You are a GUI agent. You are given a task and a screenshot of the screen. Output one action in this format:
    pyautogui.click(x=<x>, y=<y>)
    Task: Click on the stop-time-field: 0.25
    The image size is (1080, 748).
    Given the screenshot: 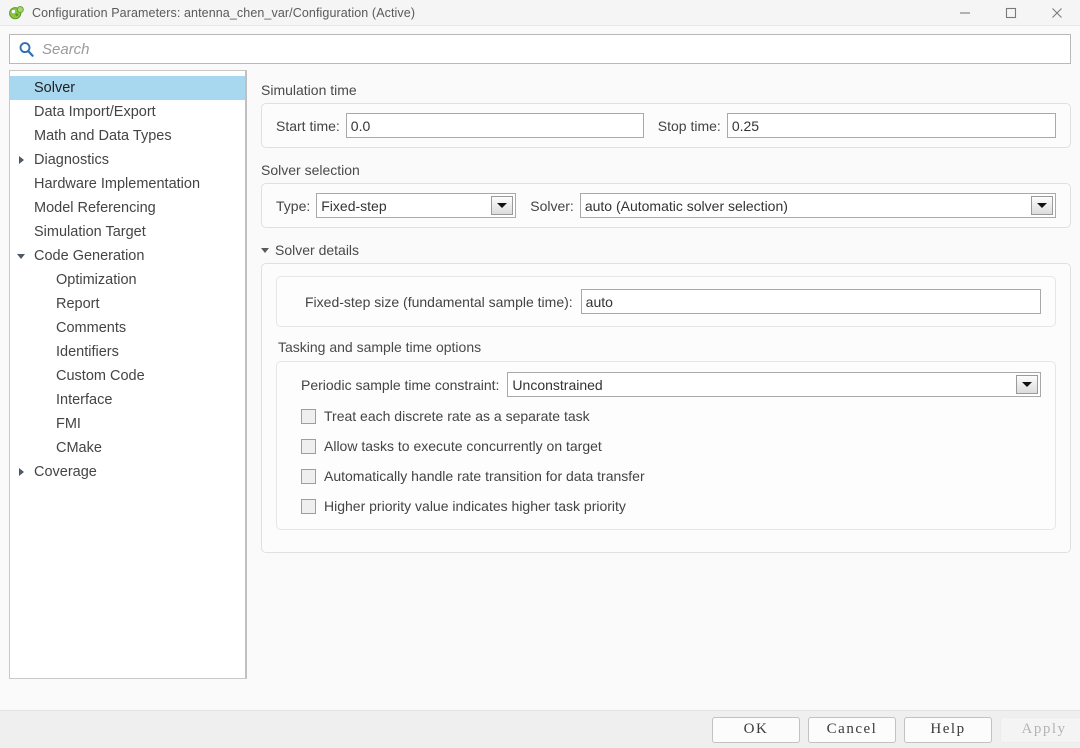 What is the action you would take?
    pyautogui.click(x=891, y=125)
    